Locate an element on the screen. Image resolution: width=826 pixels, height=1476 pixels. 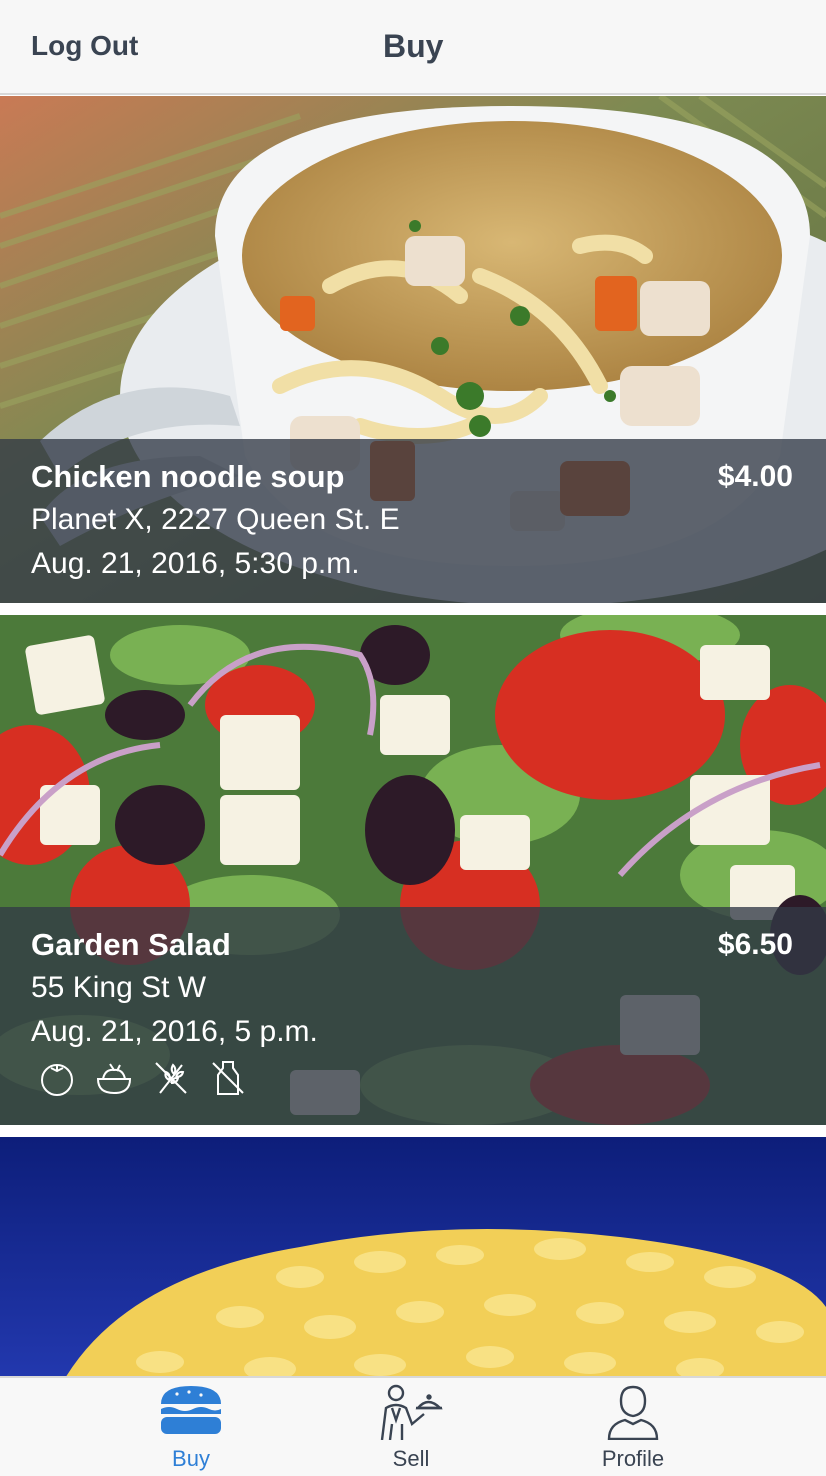
food-price: $6.50 is located at coordinates (755, 944).